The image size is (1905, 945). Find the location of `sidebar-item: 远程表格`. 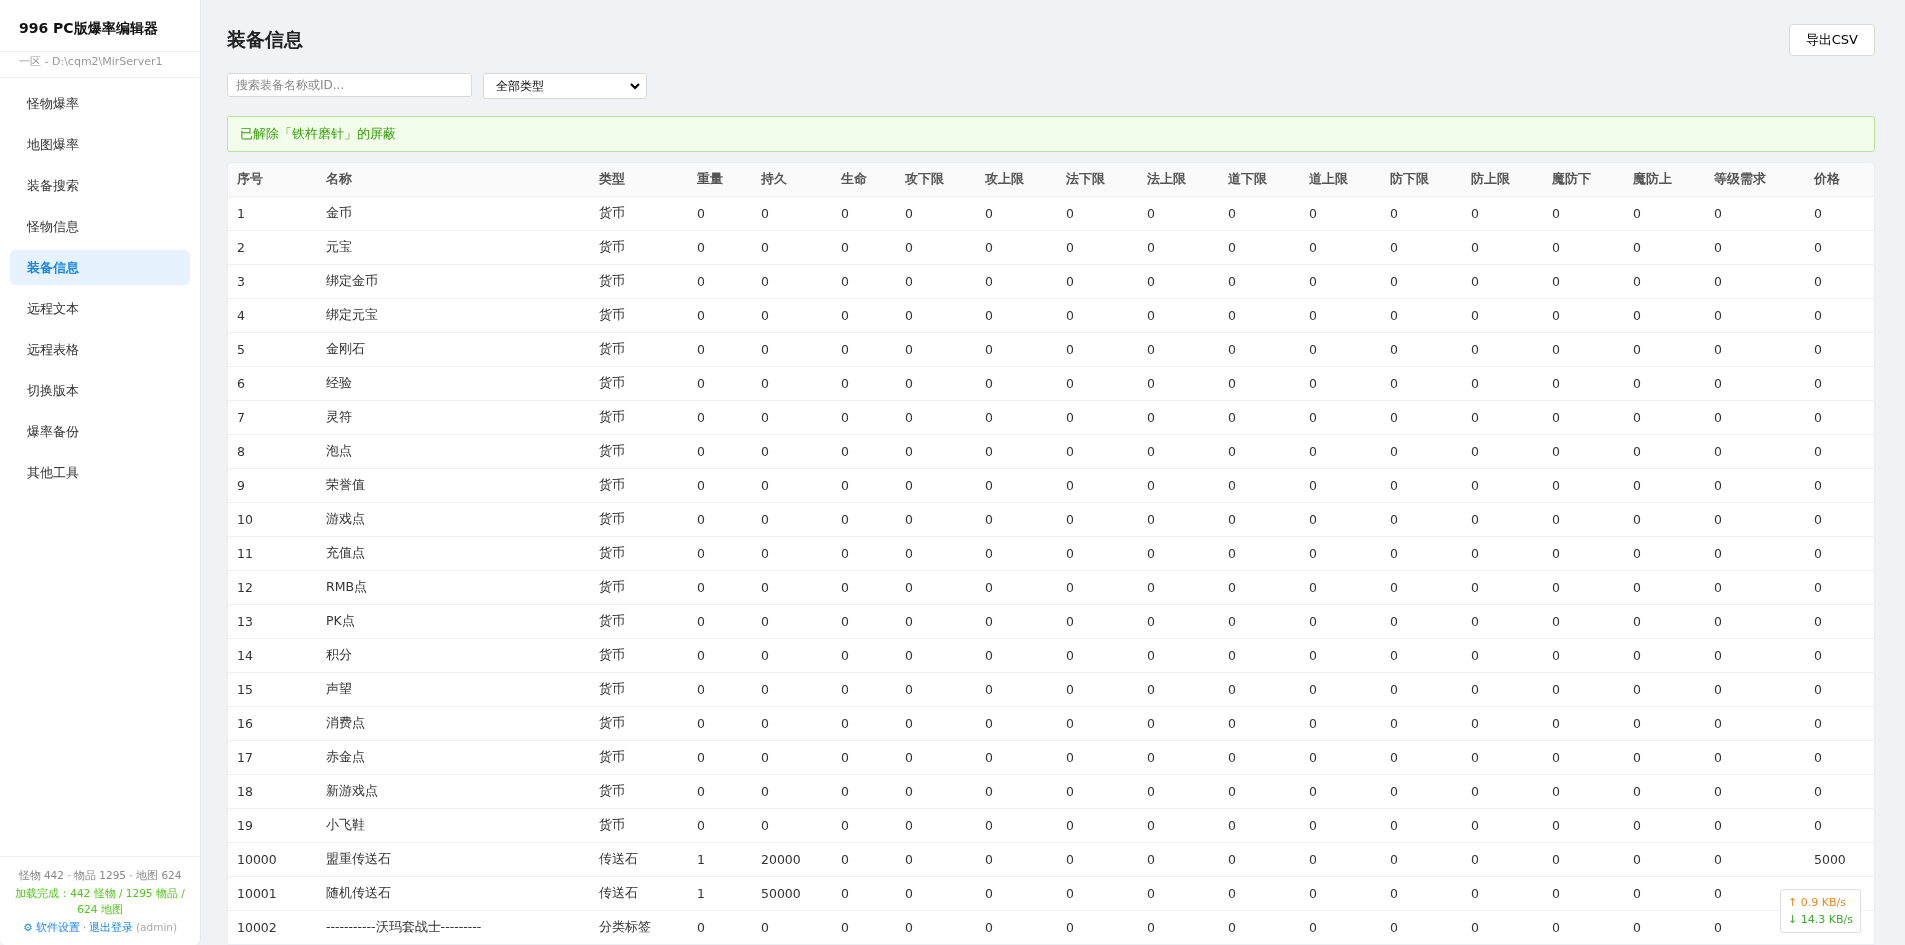

sidebar-item: 远程表格 is located at coordinates (100, 349).